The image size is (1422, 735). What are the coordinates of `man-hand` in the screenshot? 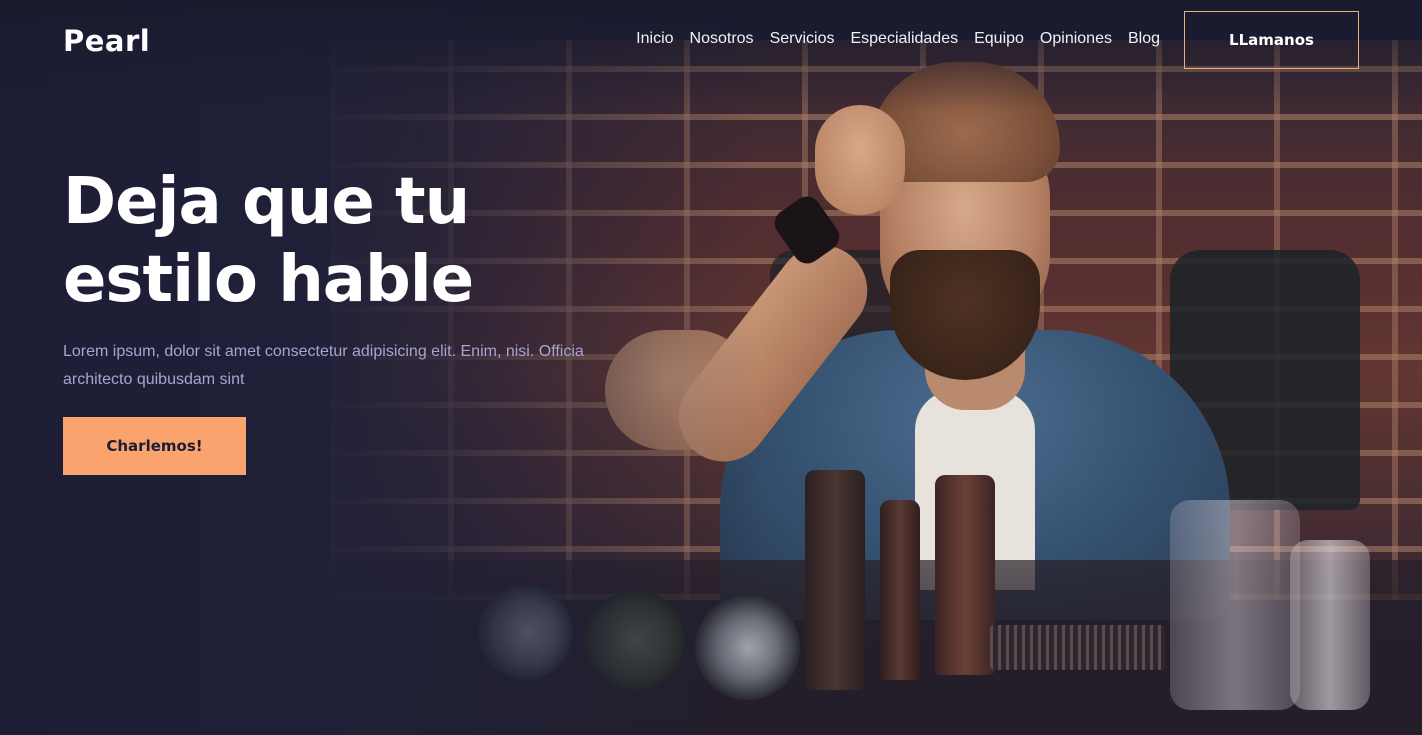 It's located at (860, 160).